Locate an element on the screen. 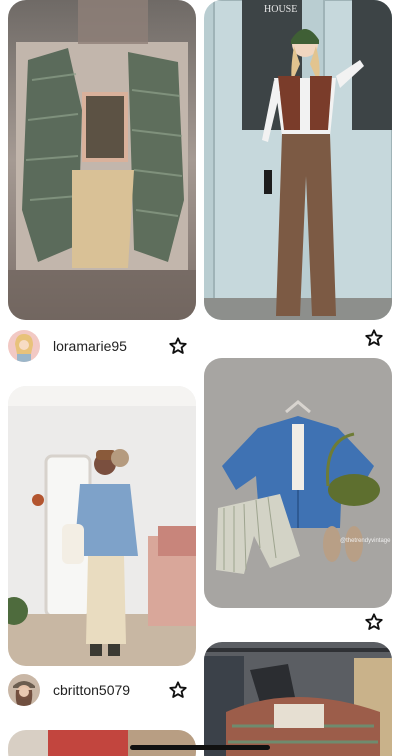  post-meta: cbritton5079 is located at coordinates (102, 690).